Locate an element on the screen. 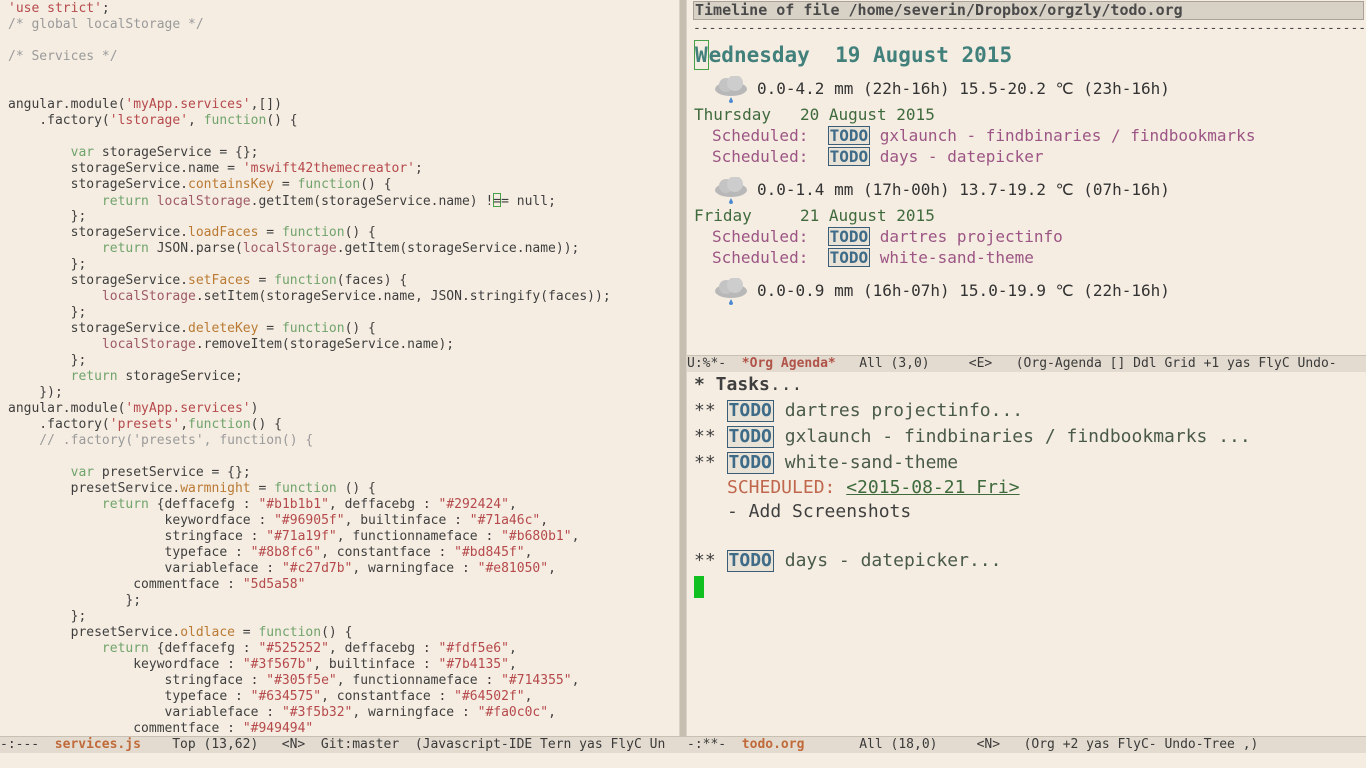 This screenshot has height=768, width=1366. code-token: (faces) { is located at coordinates (372, 280).